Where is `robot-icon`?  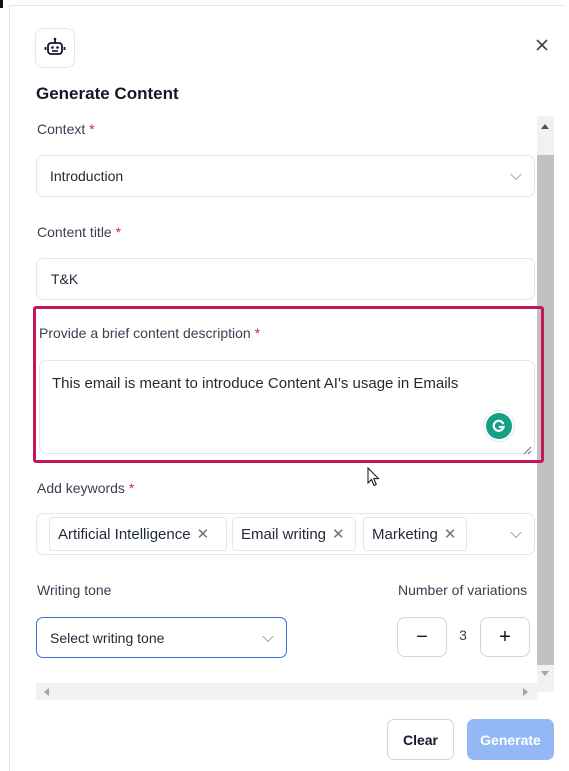
robot-icon is located at coordinates (55, 48).